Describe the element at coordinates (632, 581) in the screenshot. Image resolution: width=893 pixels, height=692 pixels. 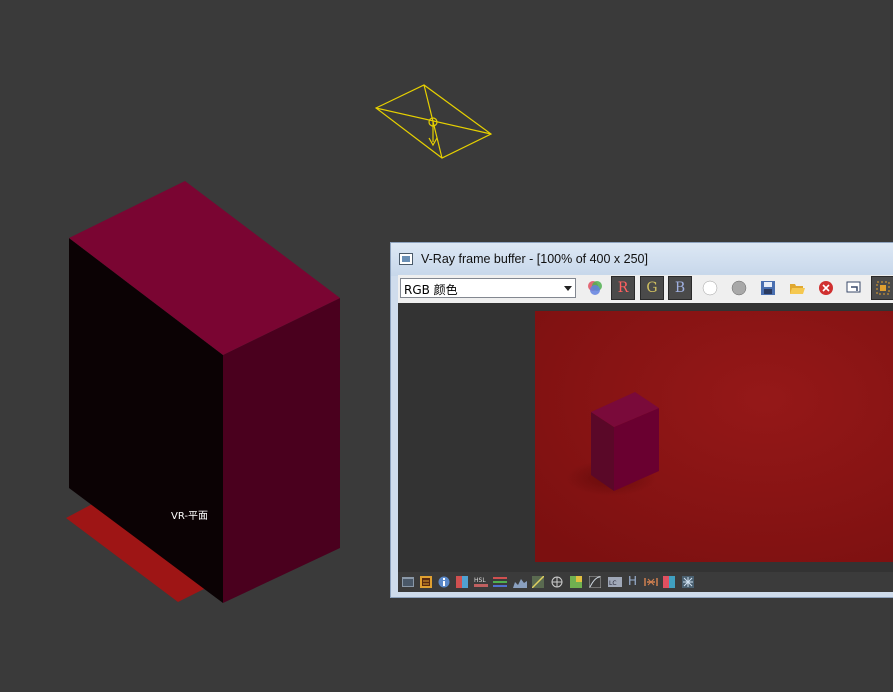
I see `hdr-icon: H` at that location.